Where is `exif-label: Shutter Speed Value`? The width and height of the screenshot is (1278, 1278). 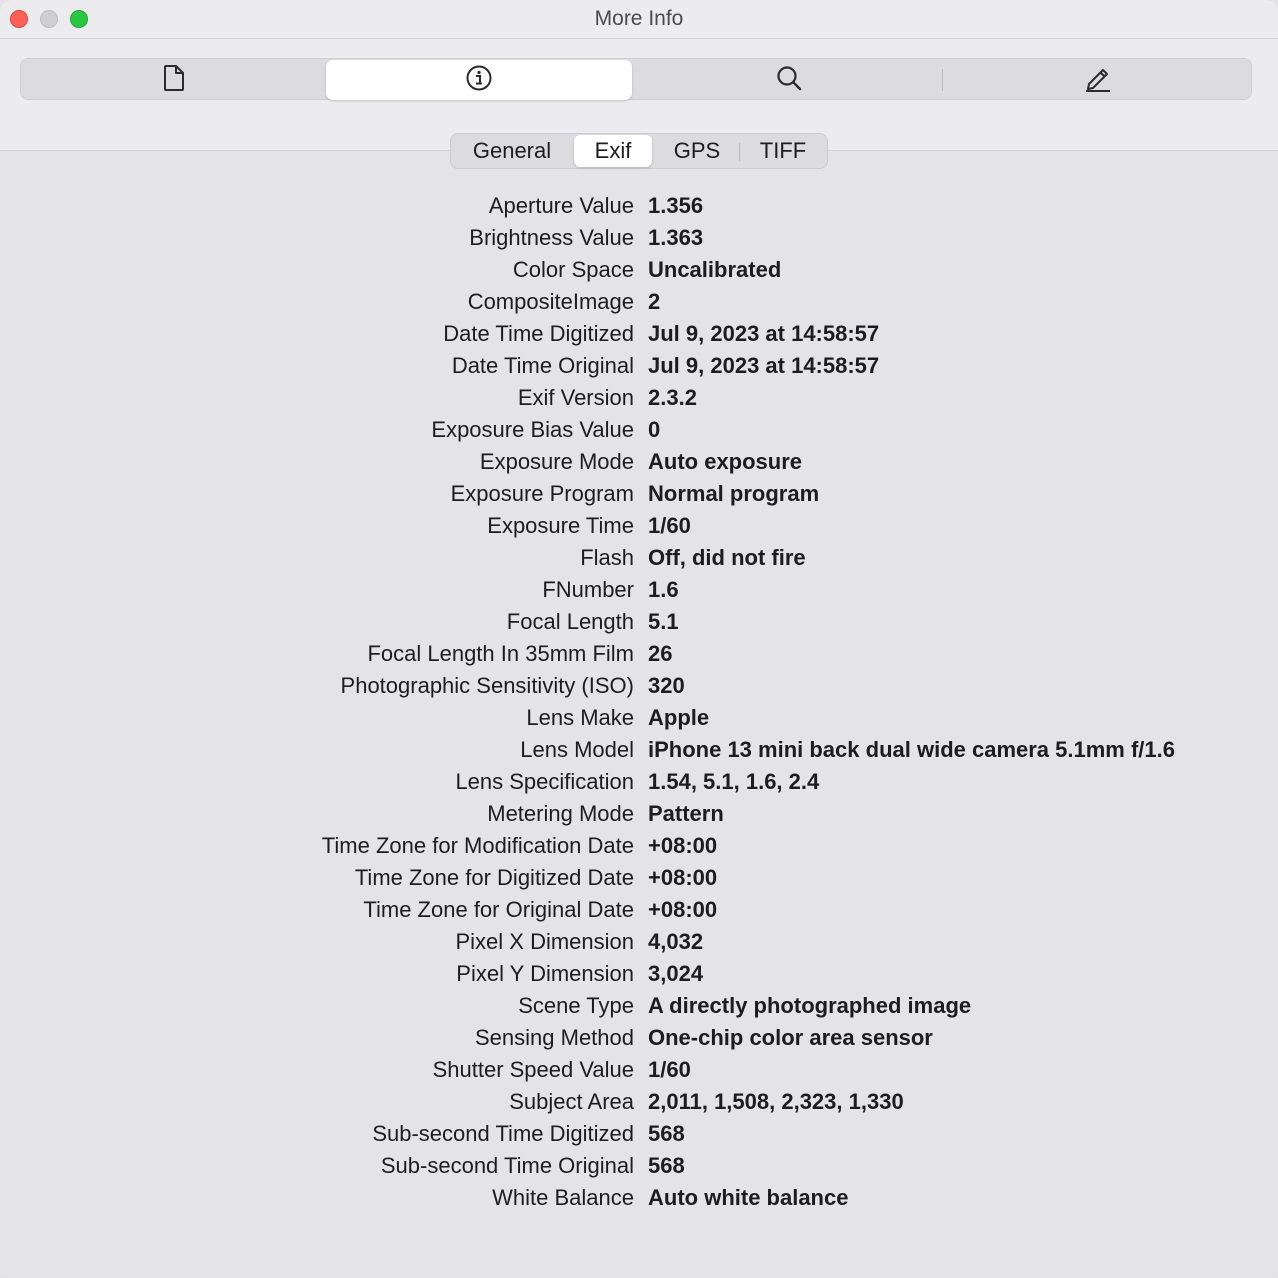 exif-label: Shutter Speed Value is located at coordinates (533, 1069).